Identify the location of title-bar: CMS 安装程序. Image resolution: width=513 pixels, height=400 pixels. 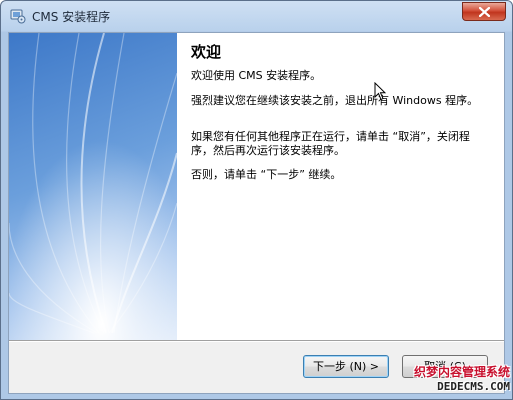
(256, 16).